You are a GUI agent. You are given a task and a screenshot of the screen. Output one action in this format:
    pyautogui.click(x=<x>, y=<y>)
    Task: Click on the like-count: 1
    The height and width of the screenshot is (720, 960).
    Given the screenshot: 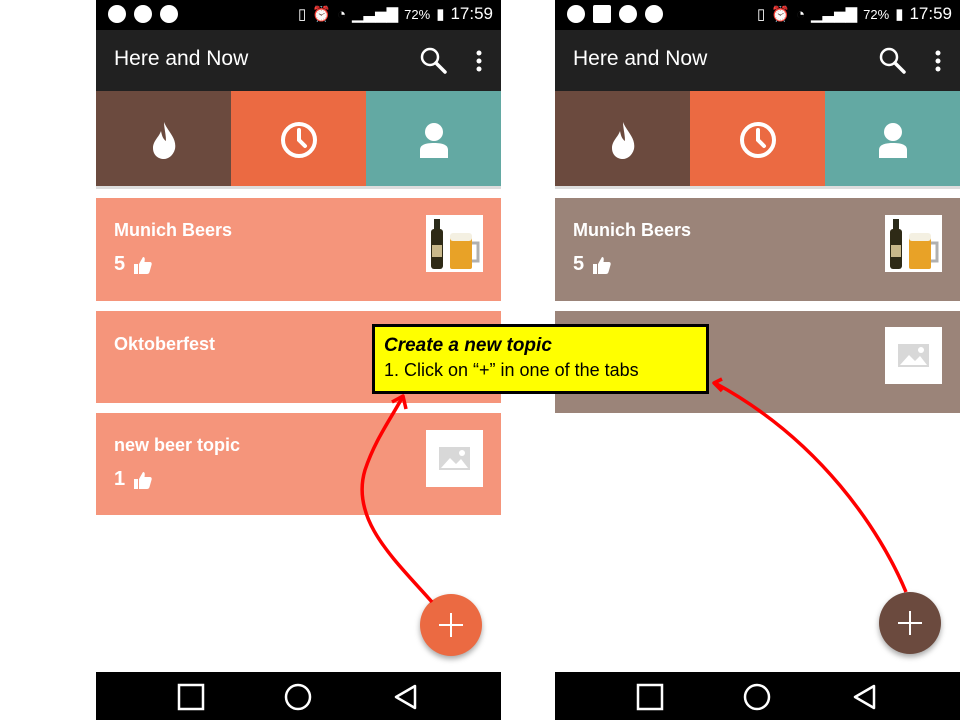 What is the action you would take?
    pyautogui.click(x=120, y=479)
    